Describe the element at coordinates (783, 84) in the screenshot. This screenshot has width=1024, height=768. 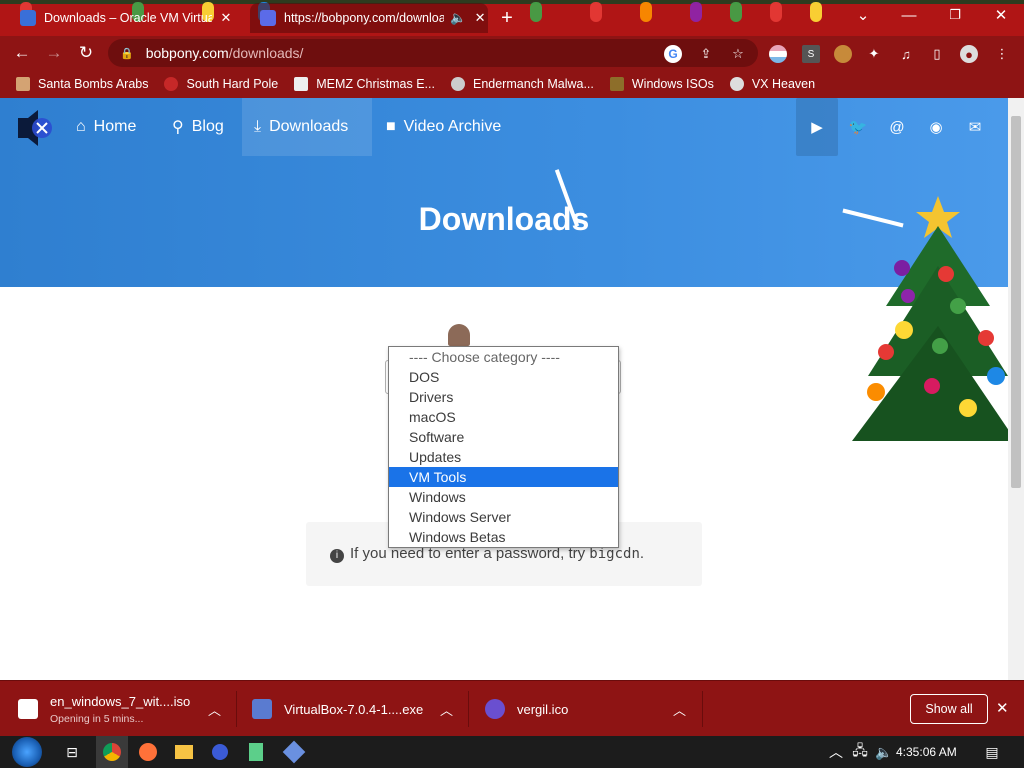
I see `bookmark-label: VX Heaven` at that location.